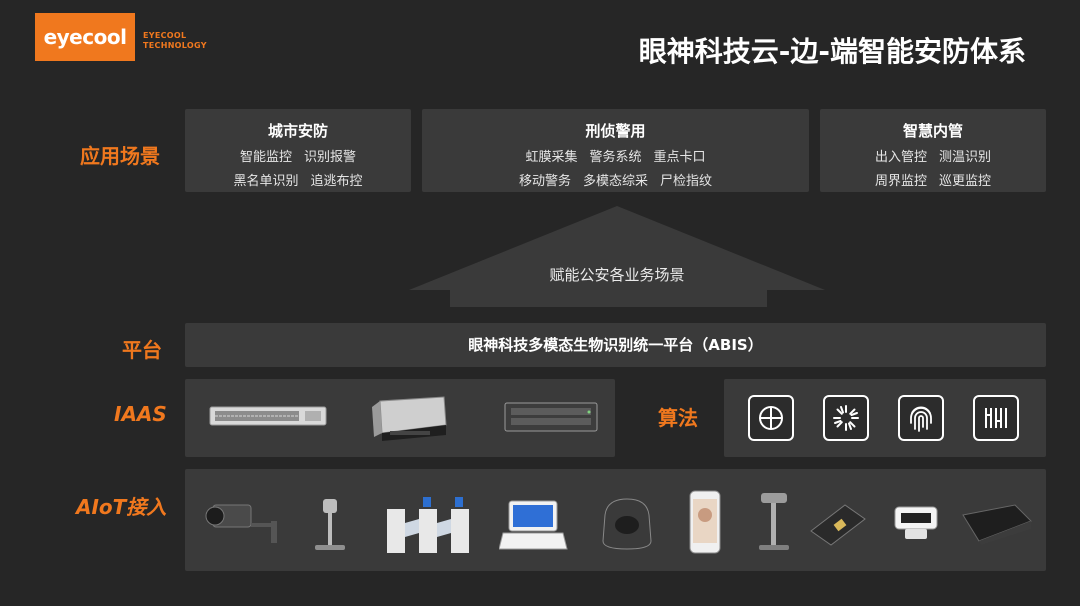 This screenshot has width=1080, height=606. What do you see at coordinates (996, 418) in the screenshot?
I see `finger-vein-icon` at bounding box center [996, 418].